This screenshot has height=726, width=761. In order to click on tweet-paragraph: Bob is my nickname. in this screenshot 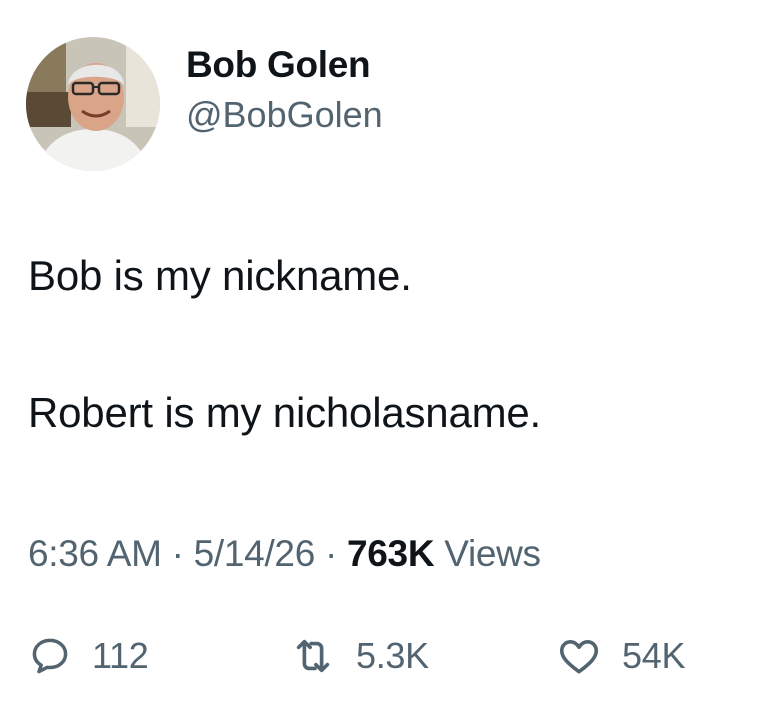, I will do `click(220, 275)`.